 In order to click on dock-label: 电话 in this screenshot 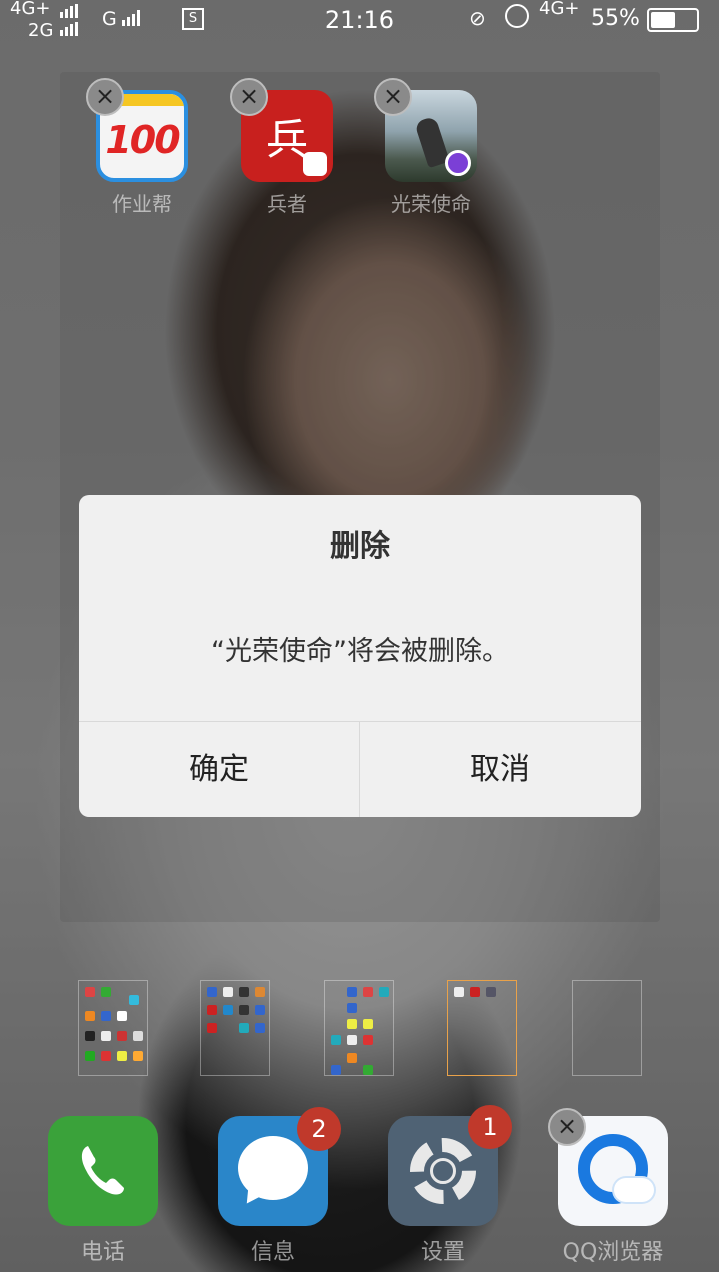, I will do `click(102, 1252)`.